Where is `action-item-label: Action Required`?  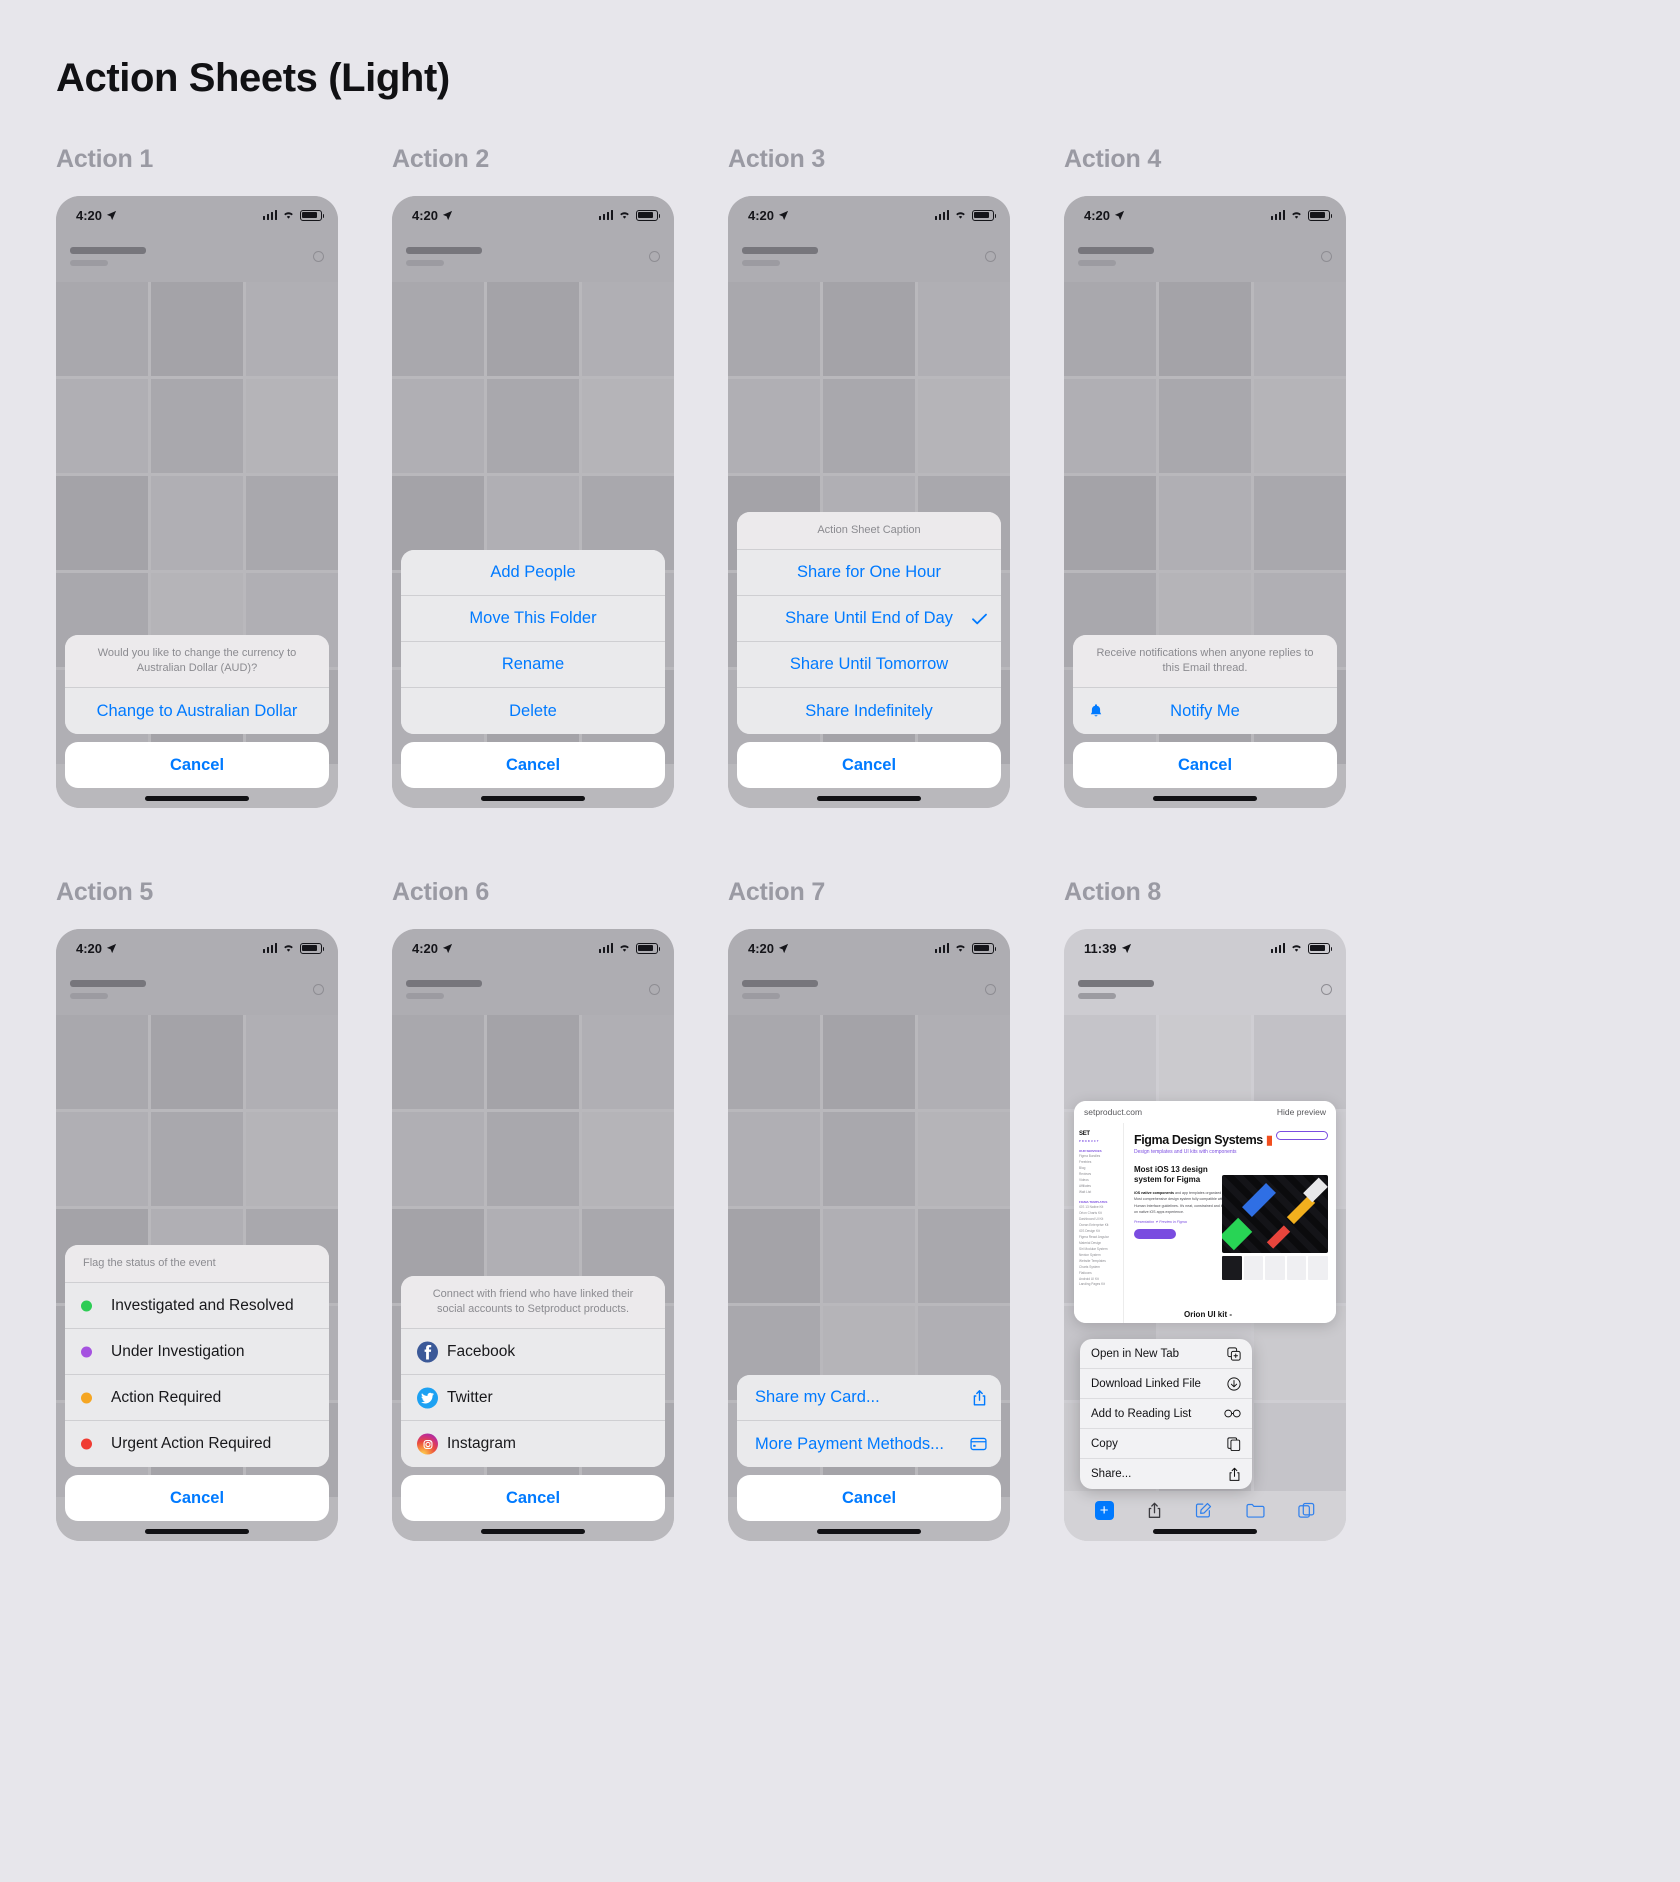
action-item-label: Action Required is located at coordinates (166, 1397).